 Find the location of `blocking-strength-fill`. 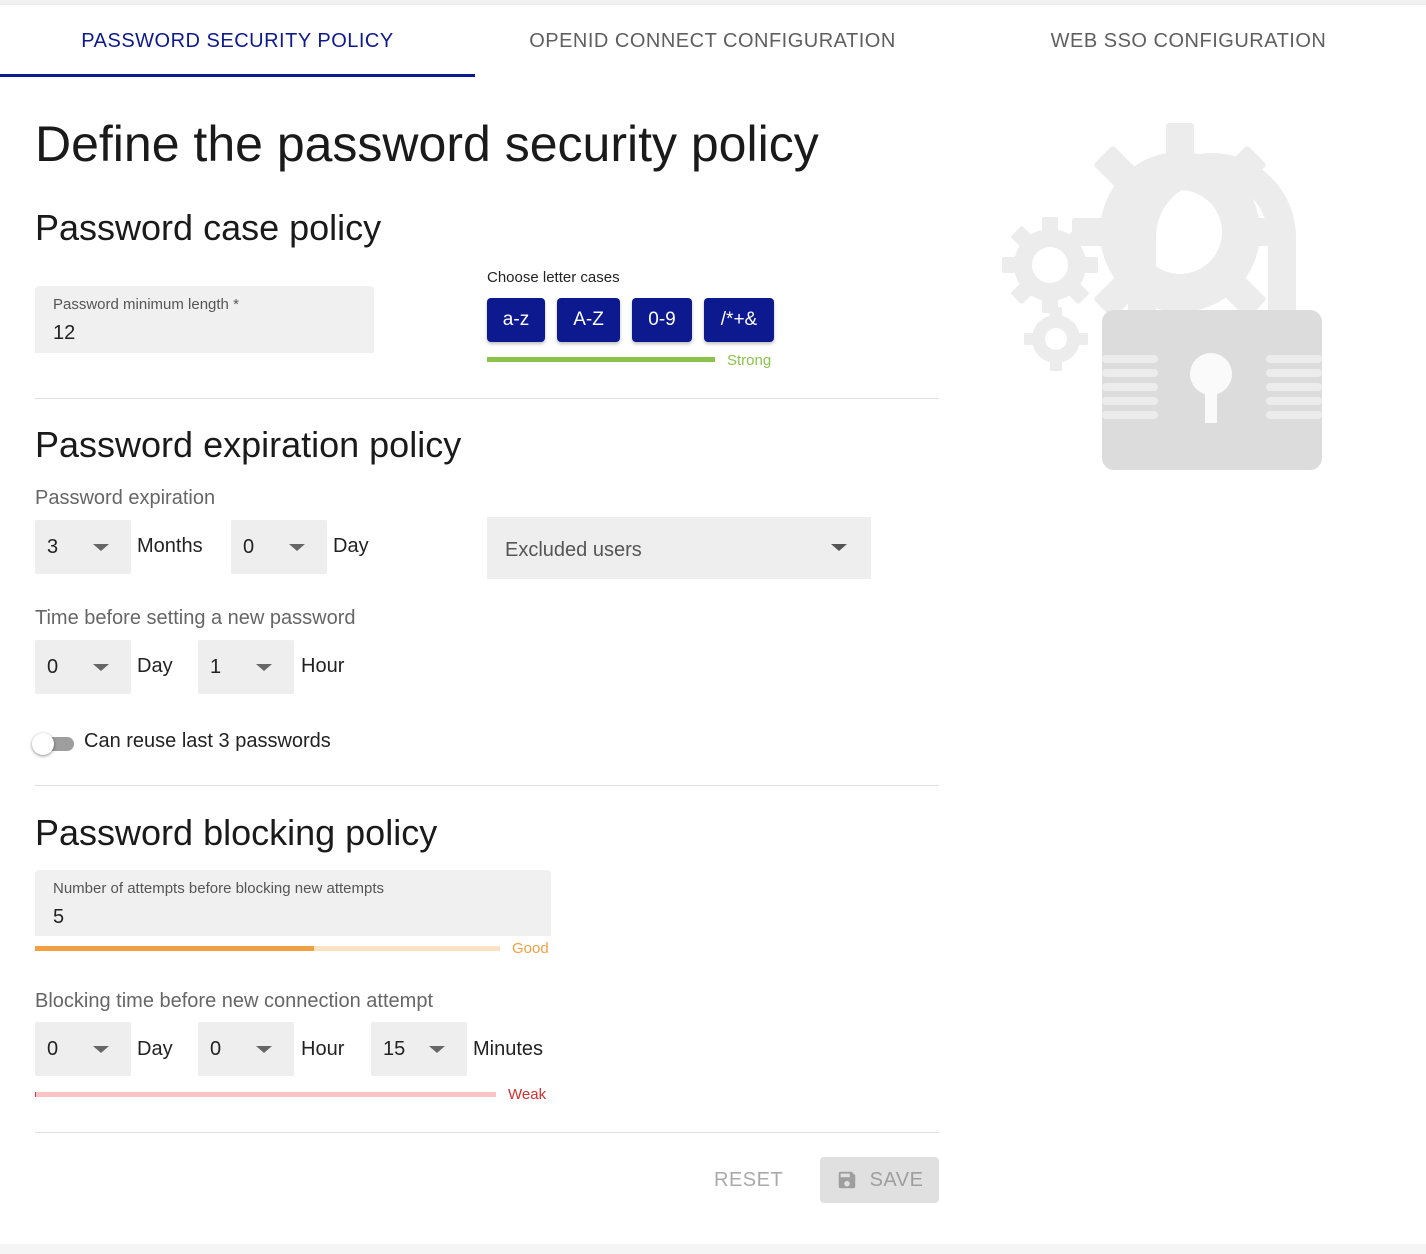

blocking-strength-fill is located at coordinates (35, 1094).